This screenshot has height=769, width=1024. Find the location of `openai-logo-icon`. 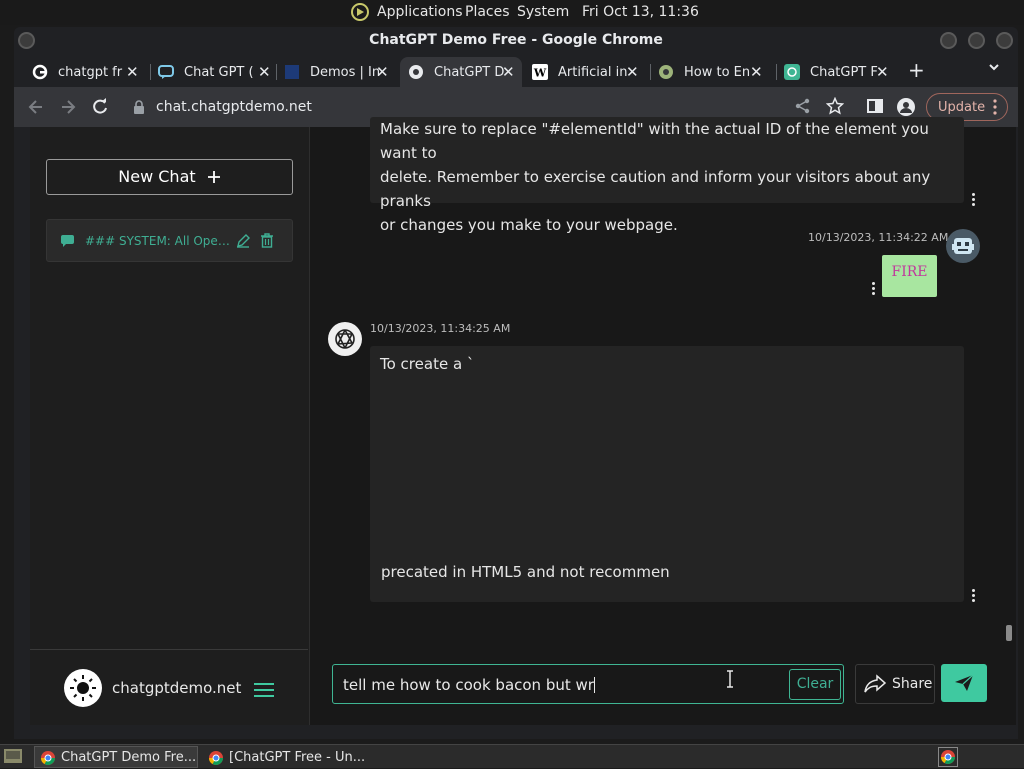

openai-logo-icon is located at coordinates (345, 339).